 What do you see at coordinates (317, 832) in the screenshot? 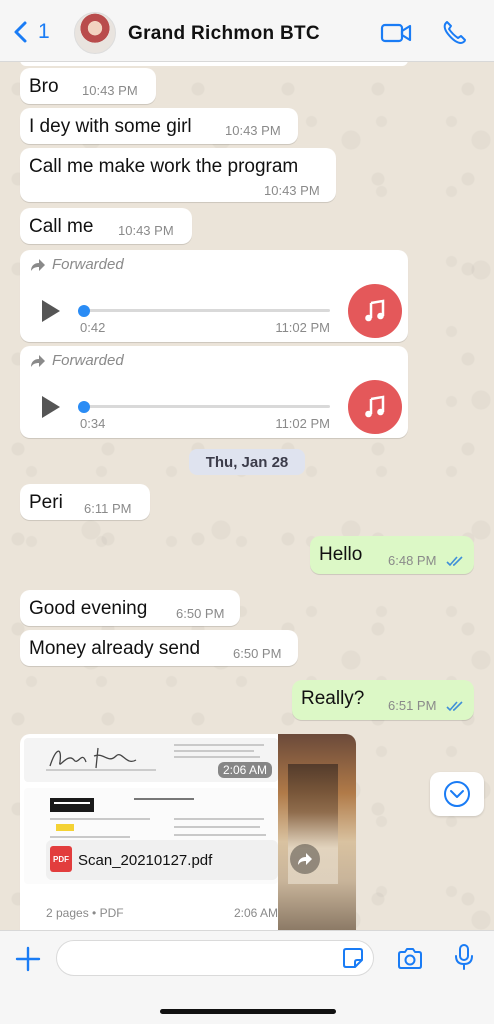
I see `photo-thumbnail` at bounding box center [317, 832].